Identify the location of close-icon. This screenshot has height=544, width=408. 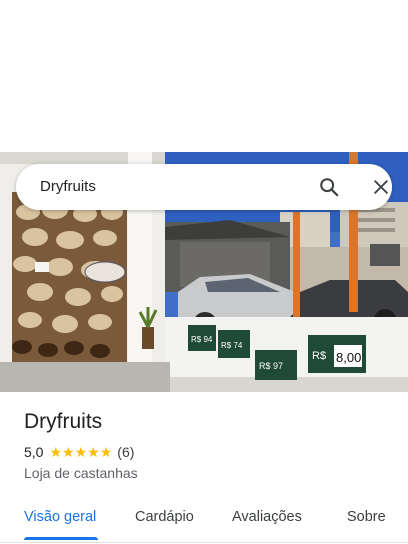
(381, 187).